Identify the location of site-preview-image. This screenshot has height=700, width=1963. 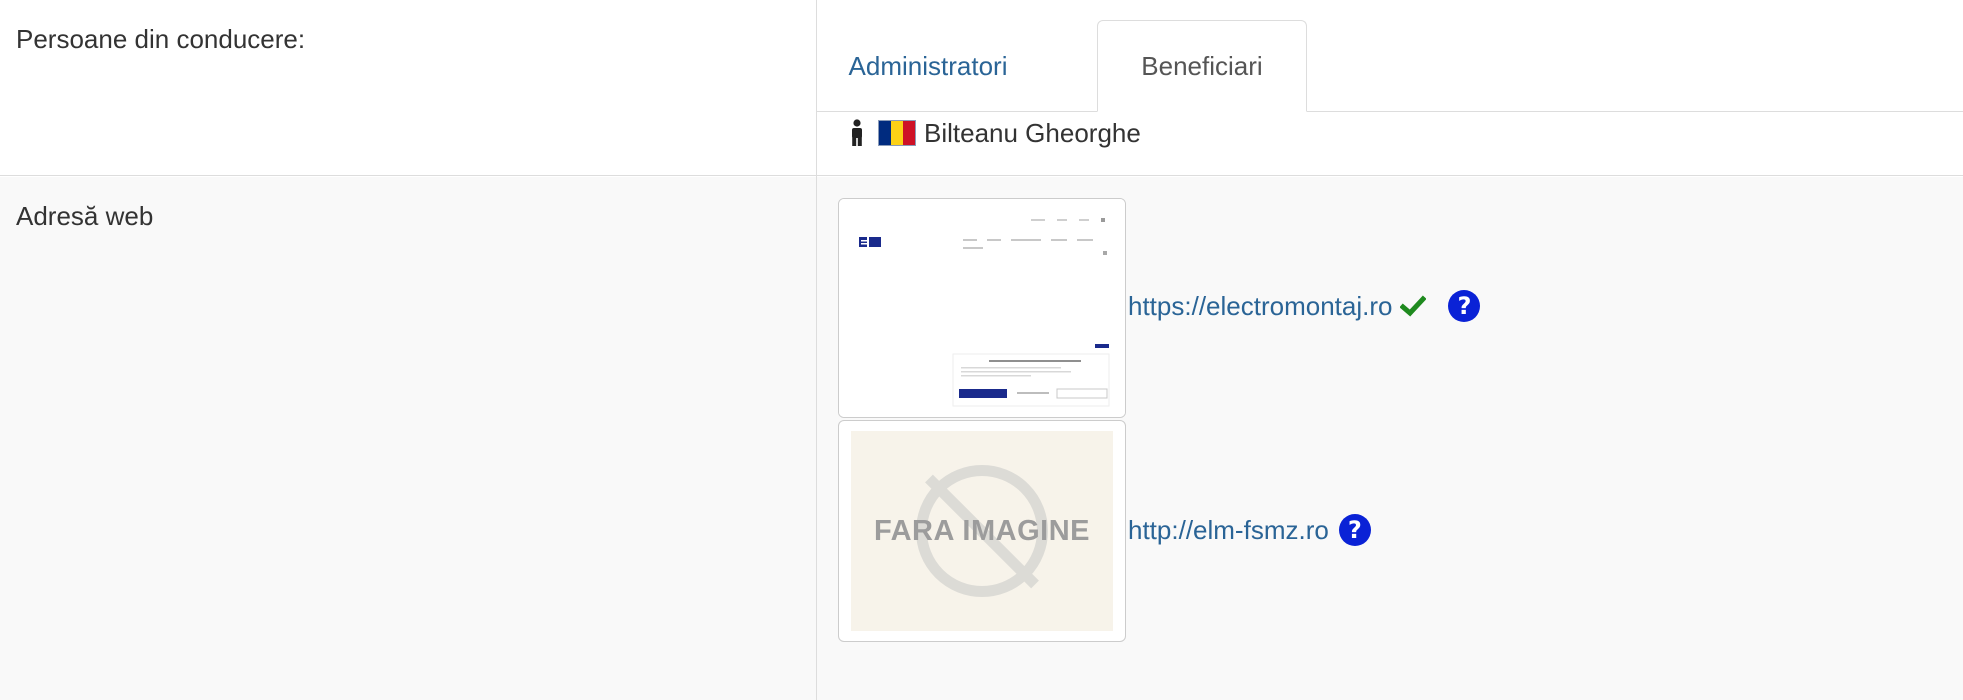
(982, 308).